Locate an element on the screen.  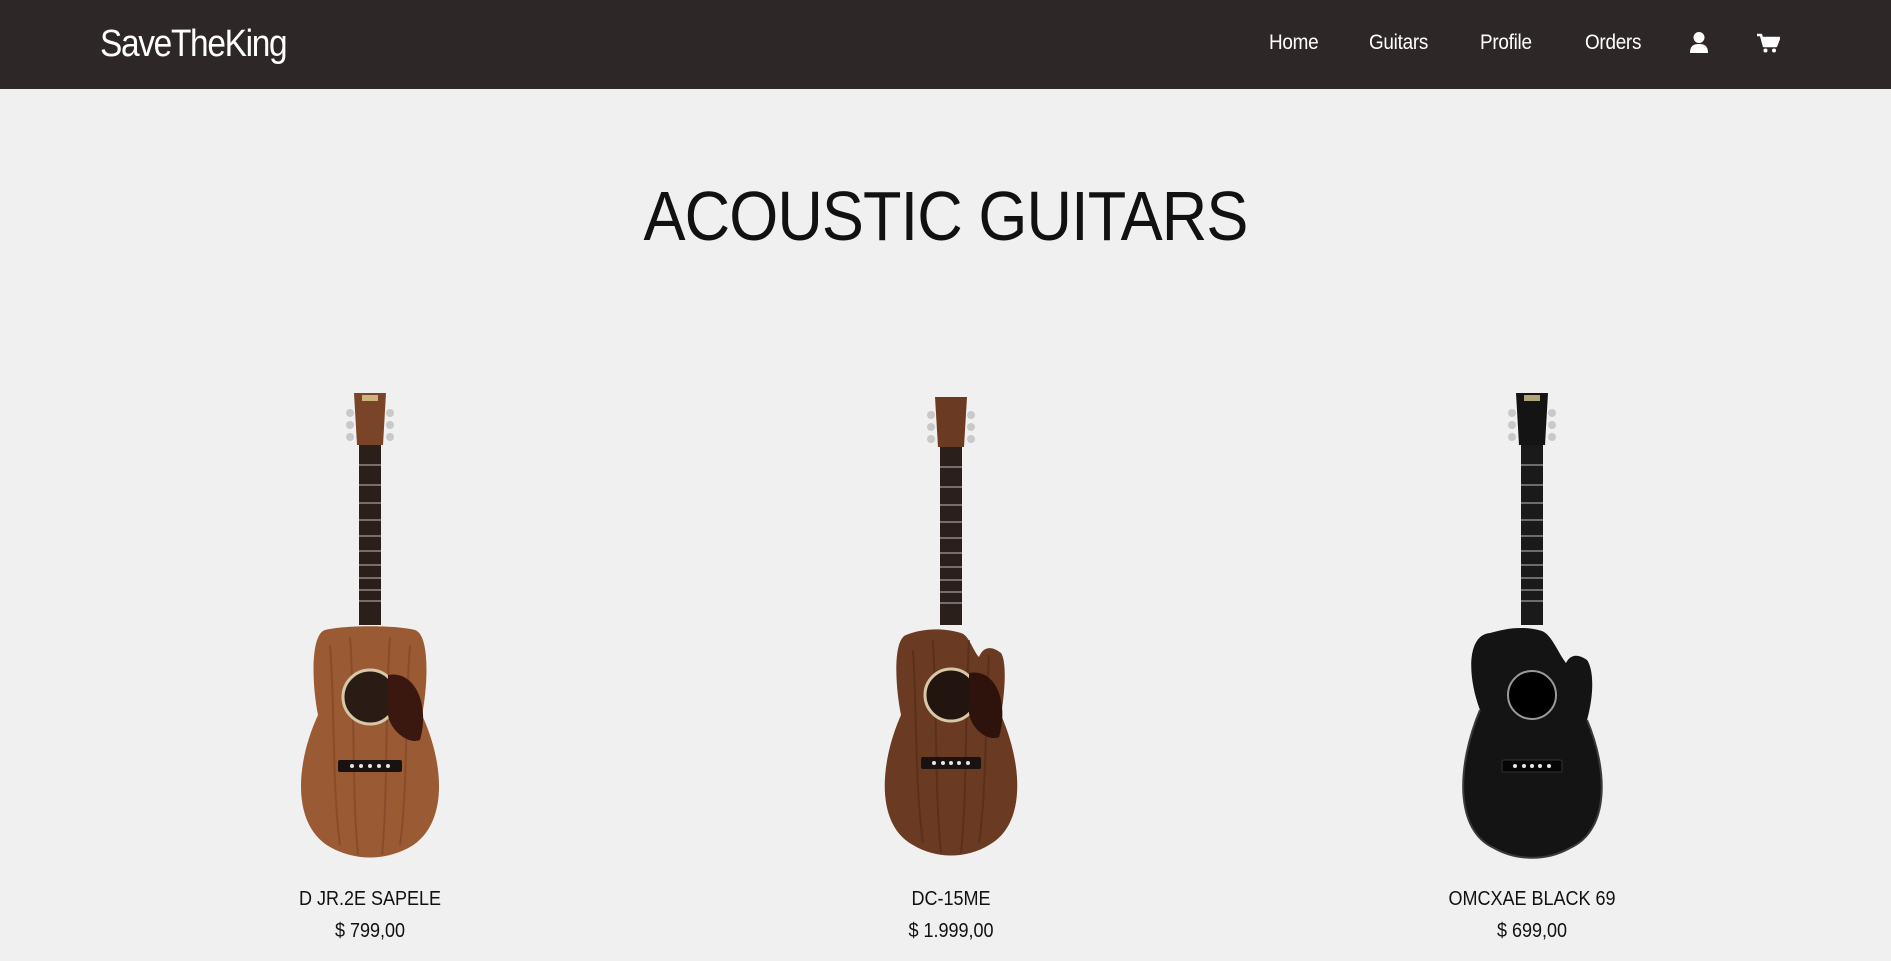
shopping-cart-icon is located at coordinates (1768, 43).